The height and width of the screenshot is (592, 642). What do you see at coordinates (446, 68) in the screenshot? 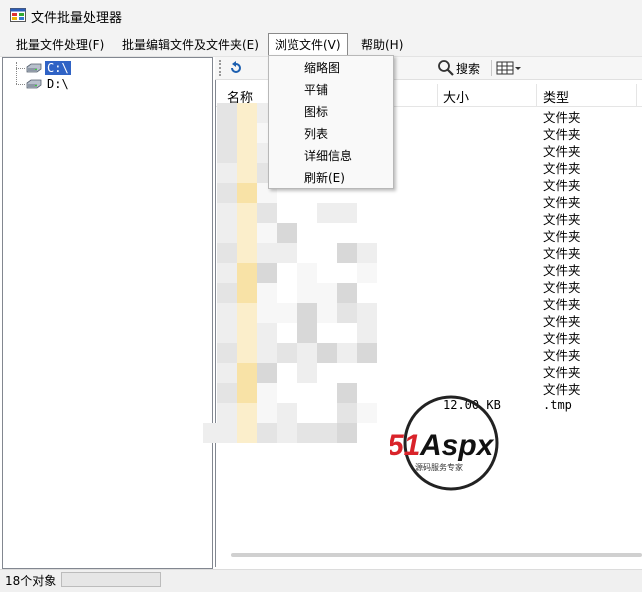
I see `search-icon` at bounding box center [446, 68].